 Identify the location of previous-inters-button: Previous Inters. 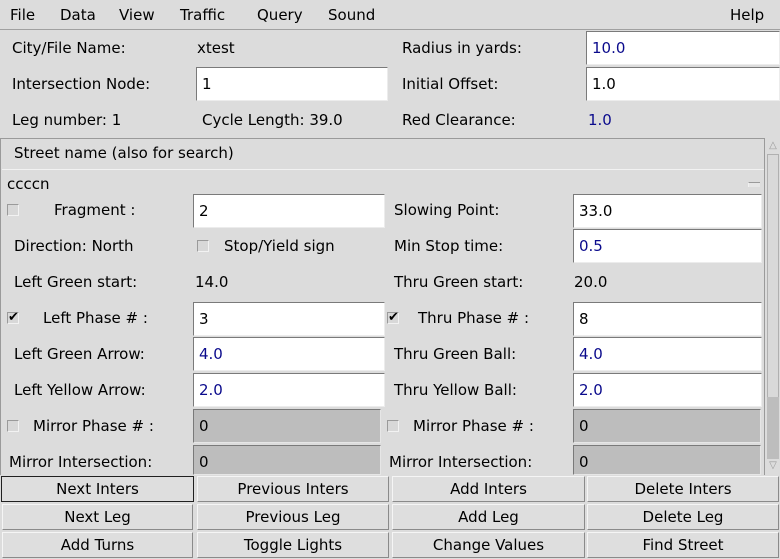
(293, 489).